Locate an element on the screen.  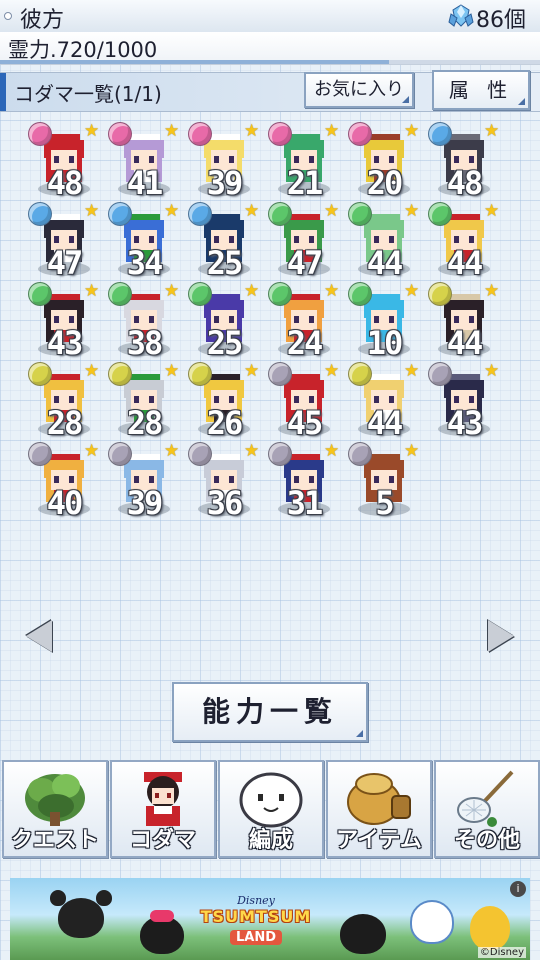
kodama-level: 39 is located at coordinates (145, 503).